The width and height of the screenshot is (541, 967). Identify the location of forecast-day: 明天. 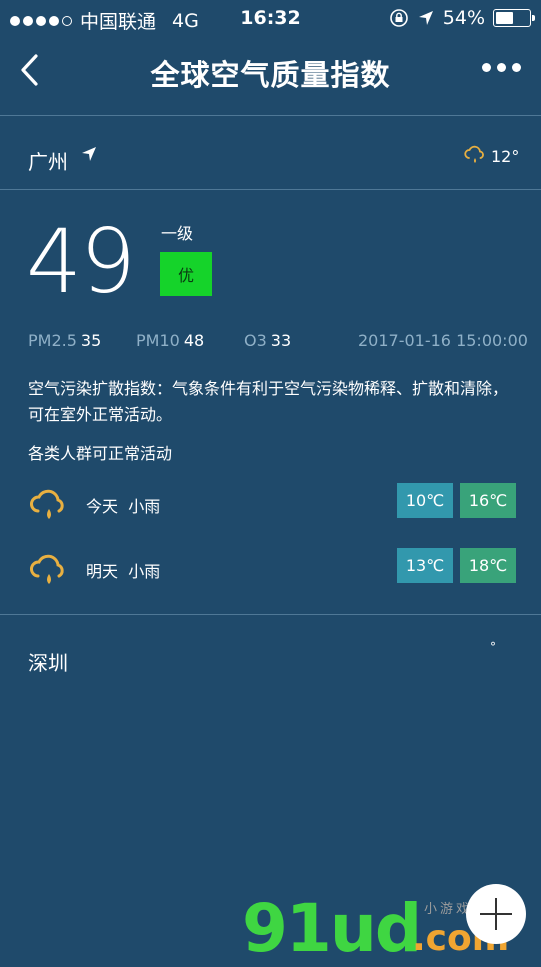
(102, 571).